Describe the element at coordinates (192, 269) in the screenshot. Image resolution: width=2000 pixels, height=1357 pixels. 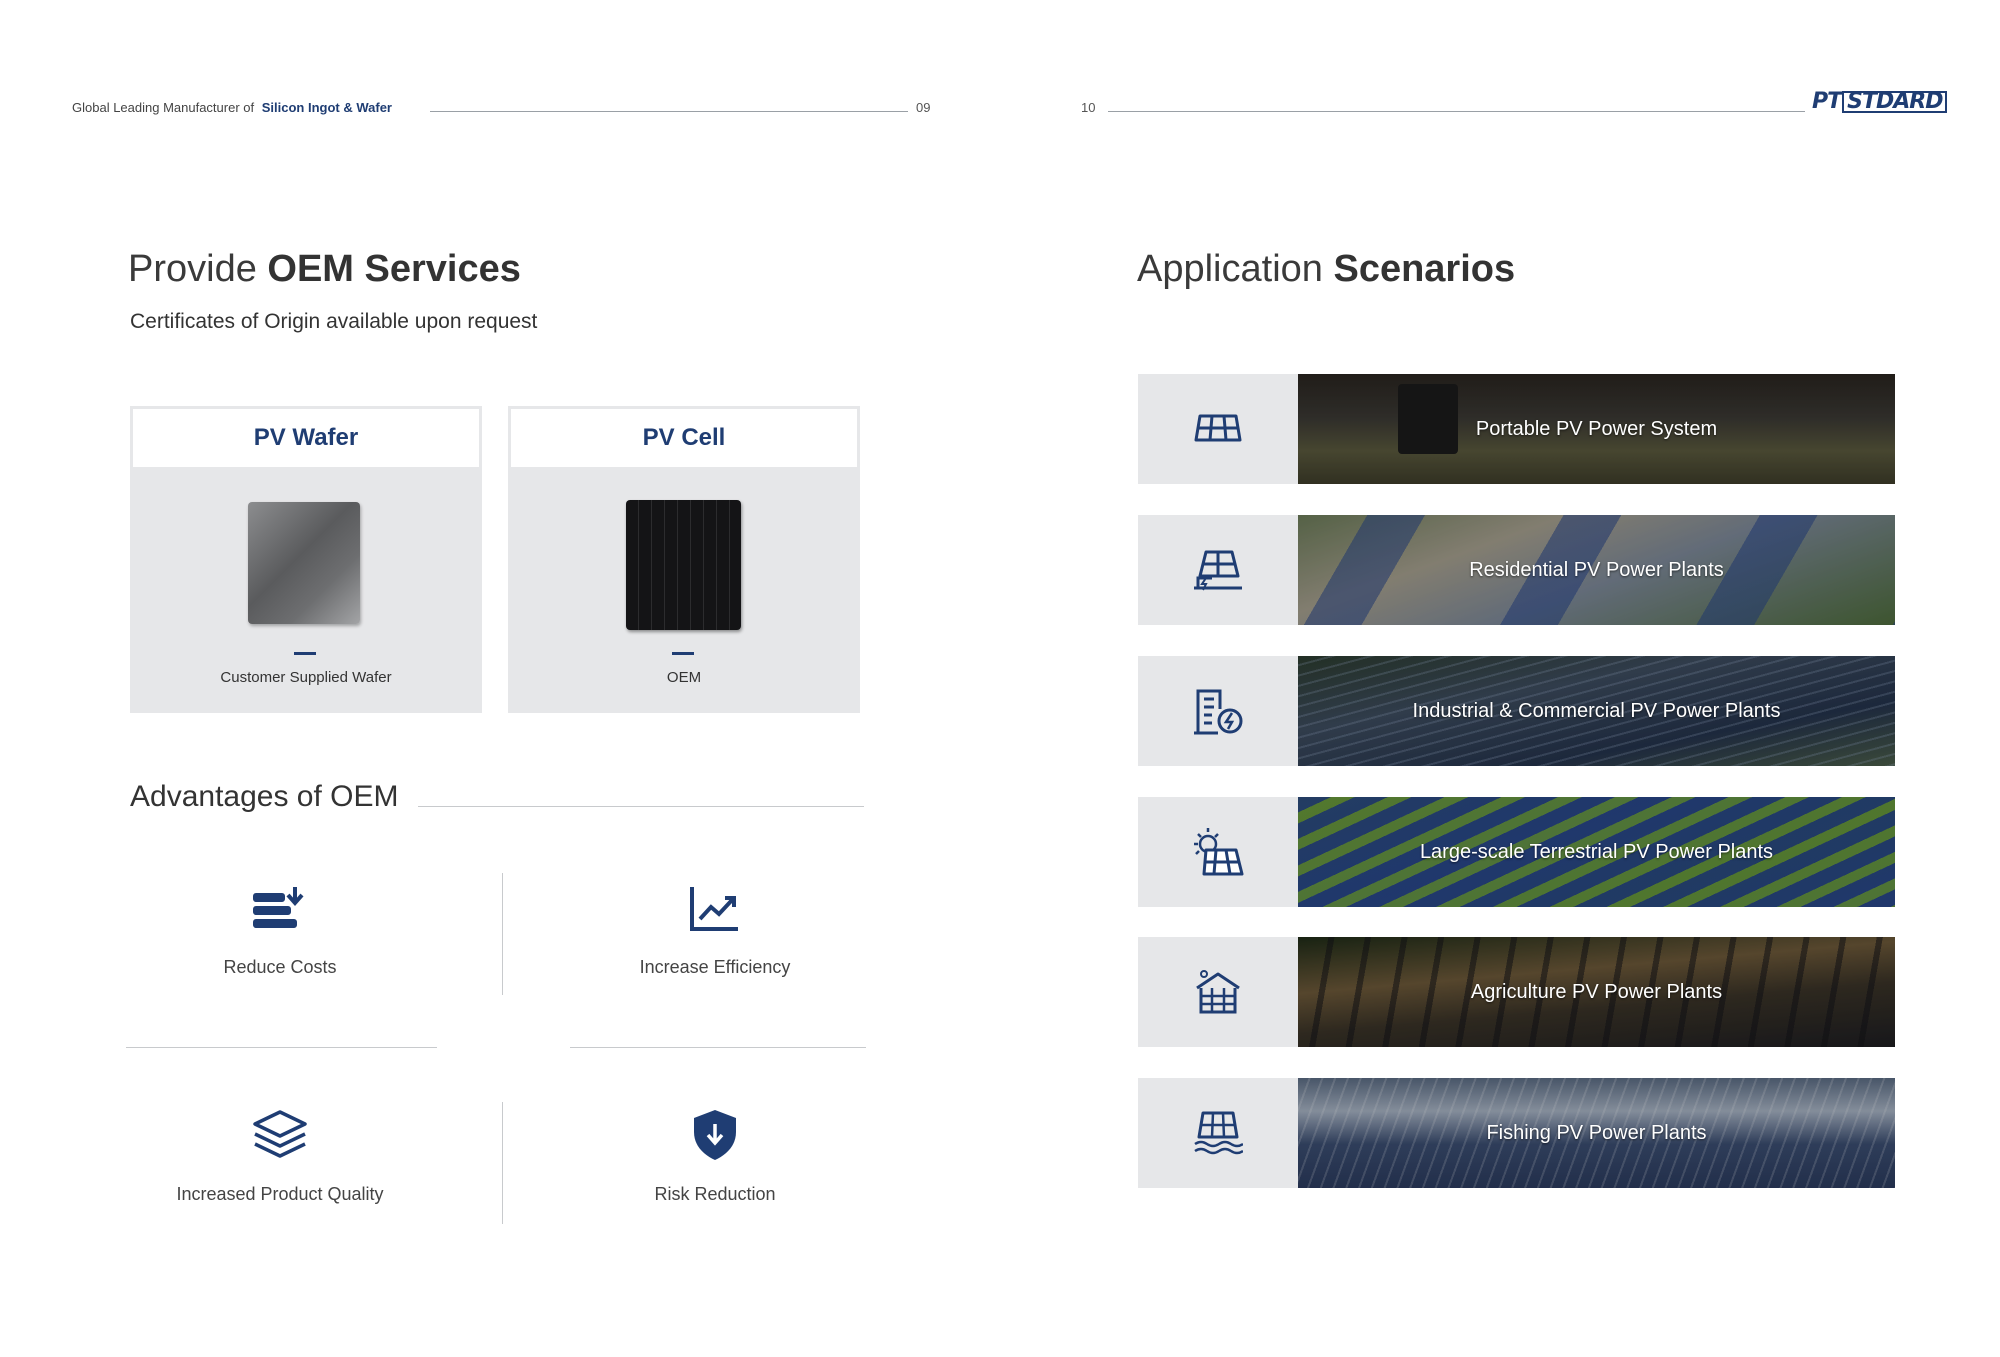
I see `oem-title-light: Provide` at that location.